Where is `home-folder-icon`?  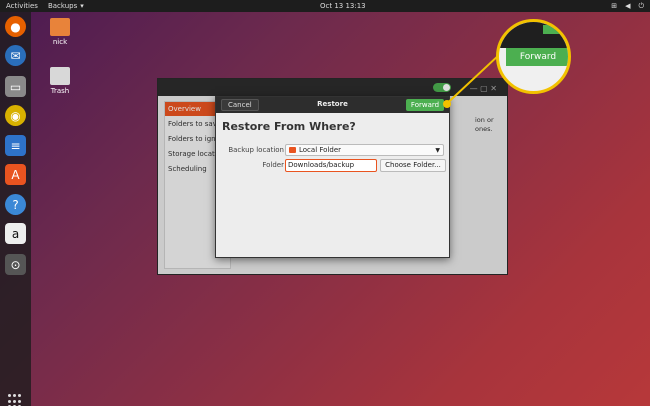 home-folder-icon is located at coordinates (60, 27).